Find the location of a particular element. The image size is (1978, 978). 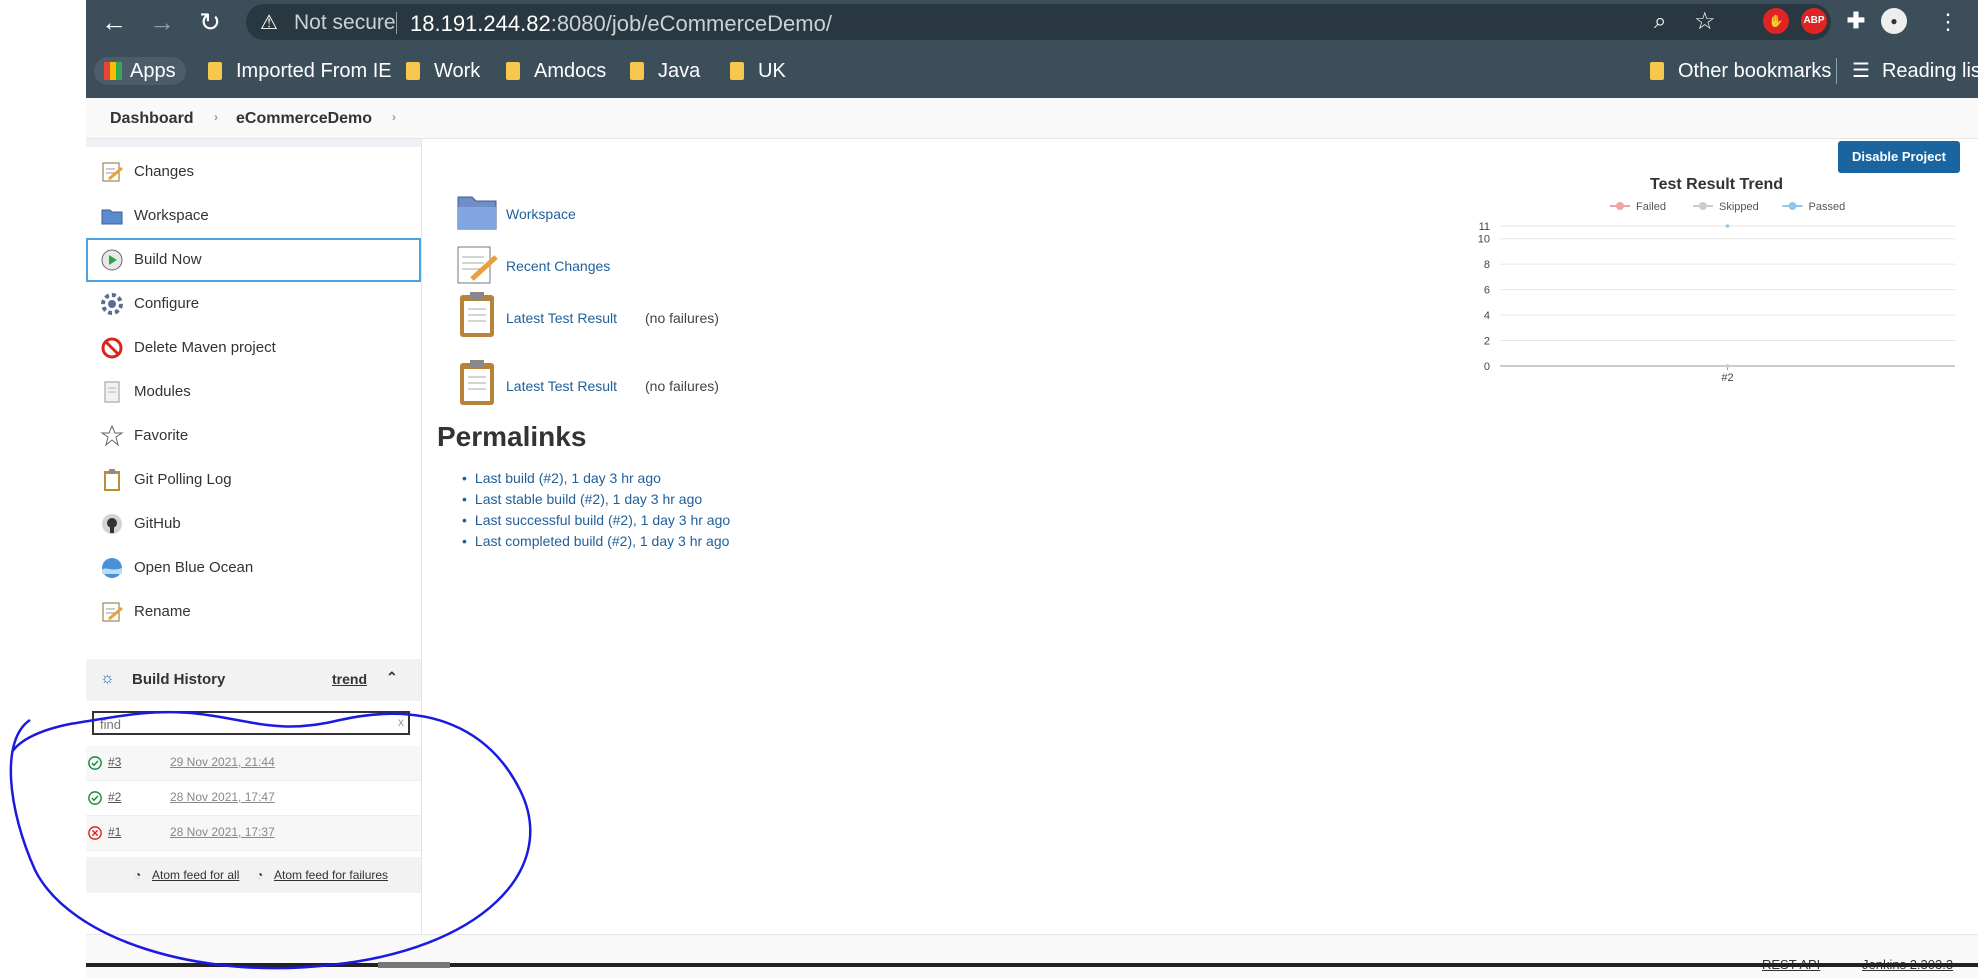

bookmark-uk: UK is located at coordinates (758, 71).